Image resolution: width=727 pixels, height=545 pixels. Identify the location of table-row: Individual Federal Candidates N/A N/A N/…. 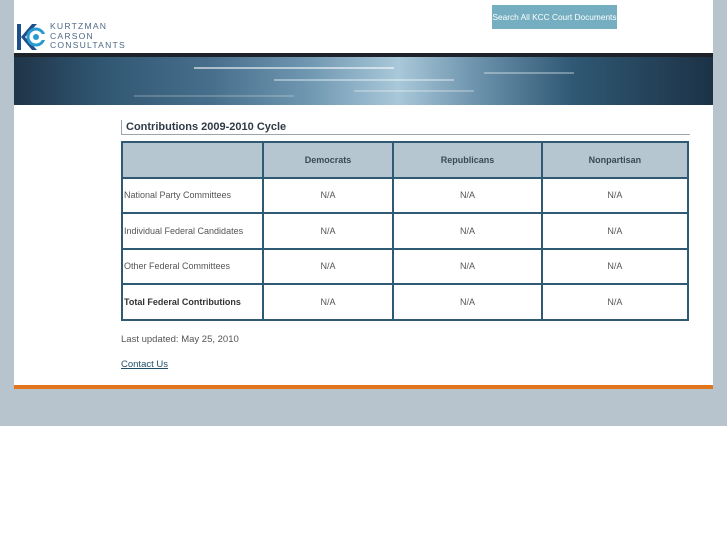
(405, 231).